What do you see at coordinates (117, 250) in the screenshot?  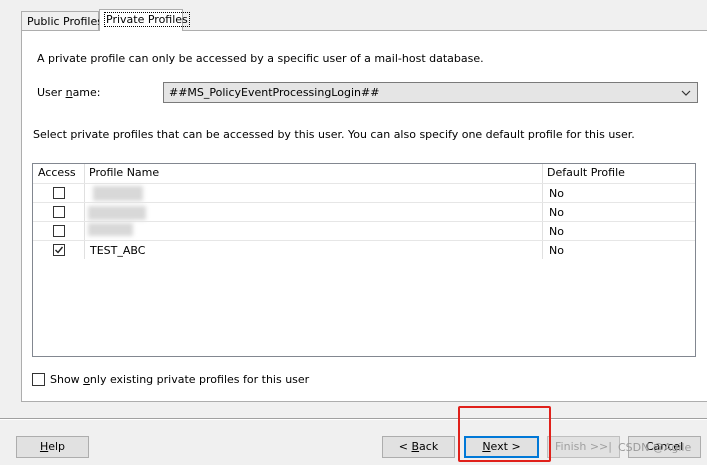 I see `profile-name-cell: TEST_ABC` at bounding box center [117, 250].